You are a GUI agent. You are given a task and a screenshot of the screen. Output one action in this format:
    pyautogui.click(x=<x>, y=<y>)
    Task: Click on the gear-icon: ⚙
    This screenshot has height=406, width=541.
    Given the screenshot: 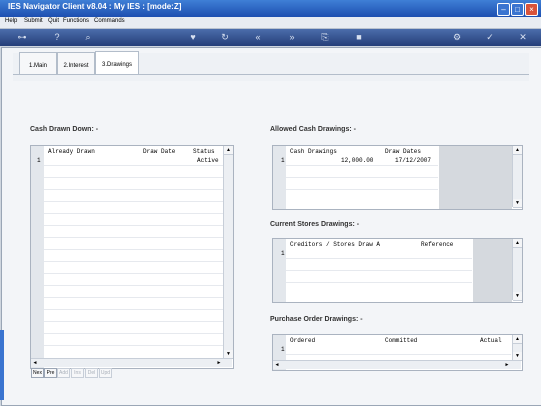 What is the action you would take?
    pyautogui.click(x=457, y=37)
    